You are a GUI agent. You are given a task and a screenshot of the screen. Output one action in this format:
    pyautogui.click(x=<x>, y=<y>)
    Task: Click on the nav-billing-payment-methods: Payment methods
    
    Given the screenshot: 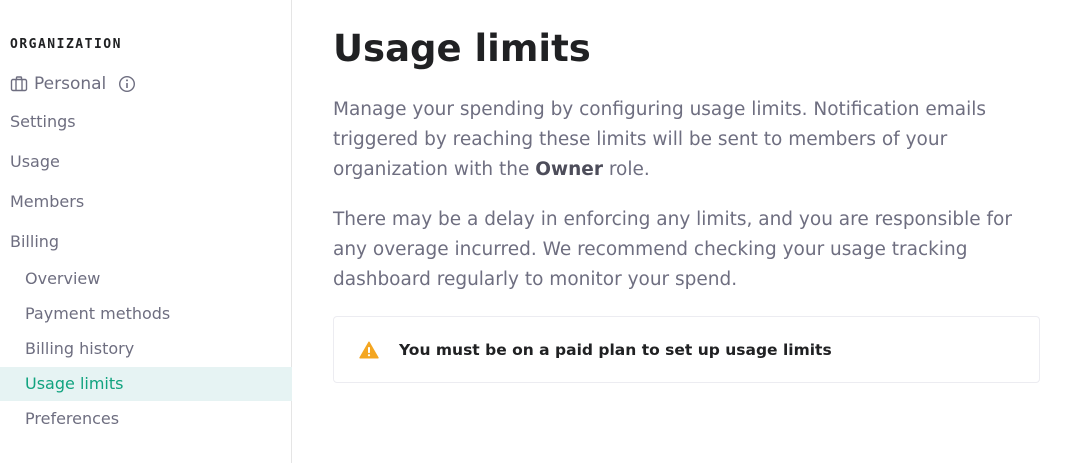 What is the action you would take?
    pyautogui.click(x=146, y=314)
    